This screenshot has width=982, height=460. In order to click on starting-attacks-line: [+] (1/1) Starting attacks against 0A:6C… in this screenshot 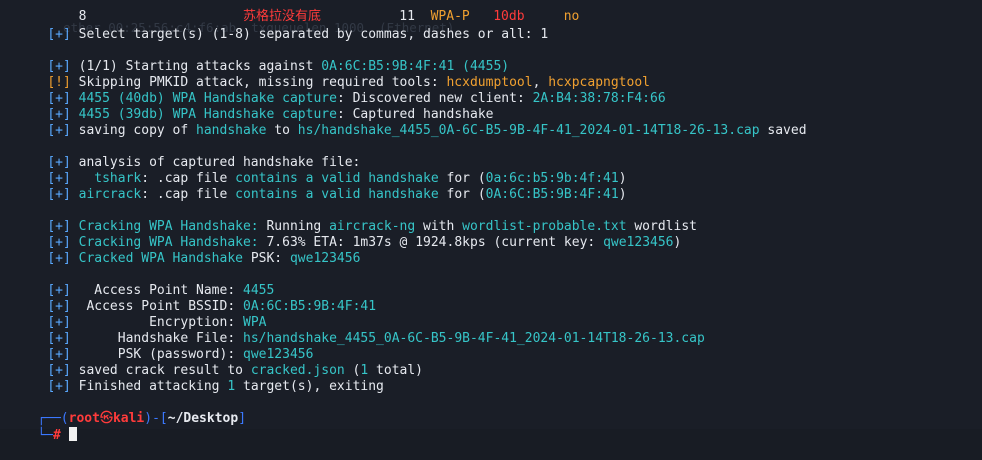, I will do `click(278, 66)`.